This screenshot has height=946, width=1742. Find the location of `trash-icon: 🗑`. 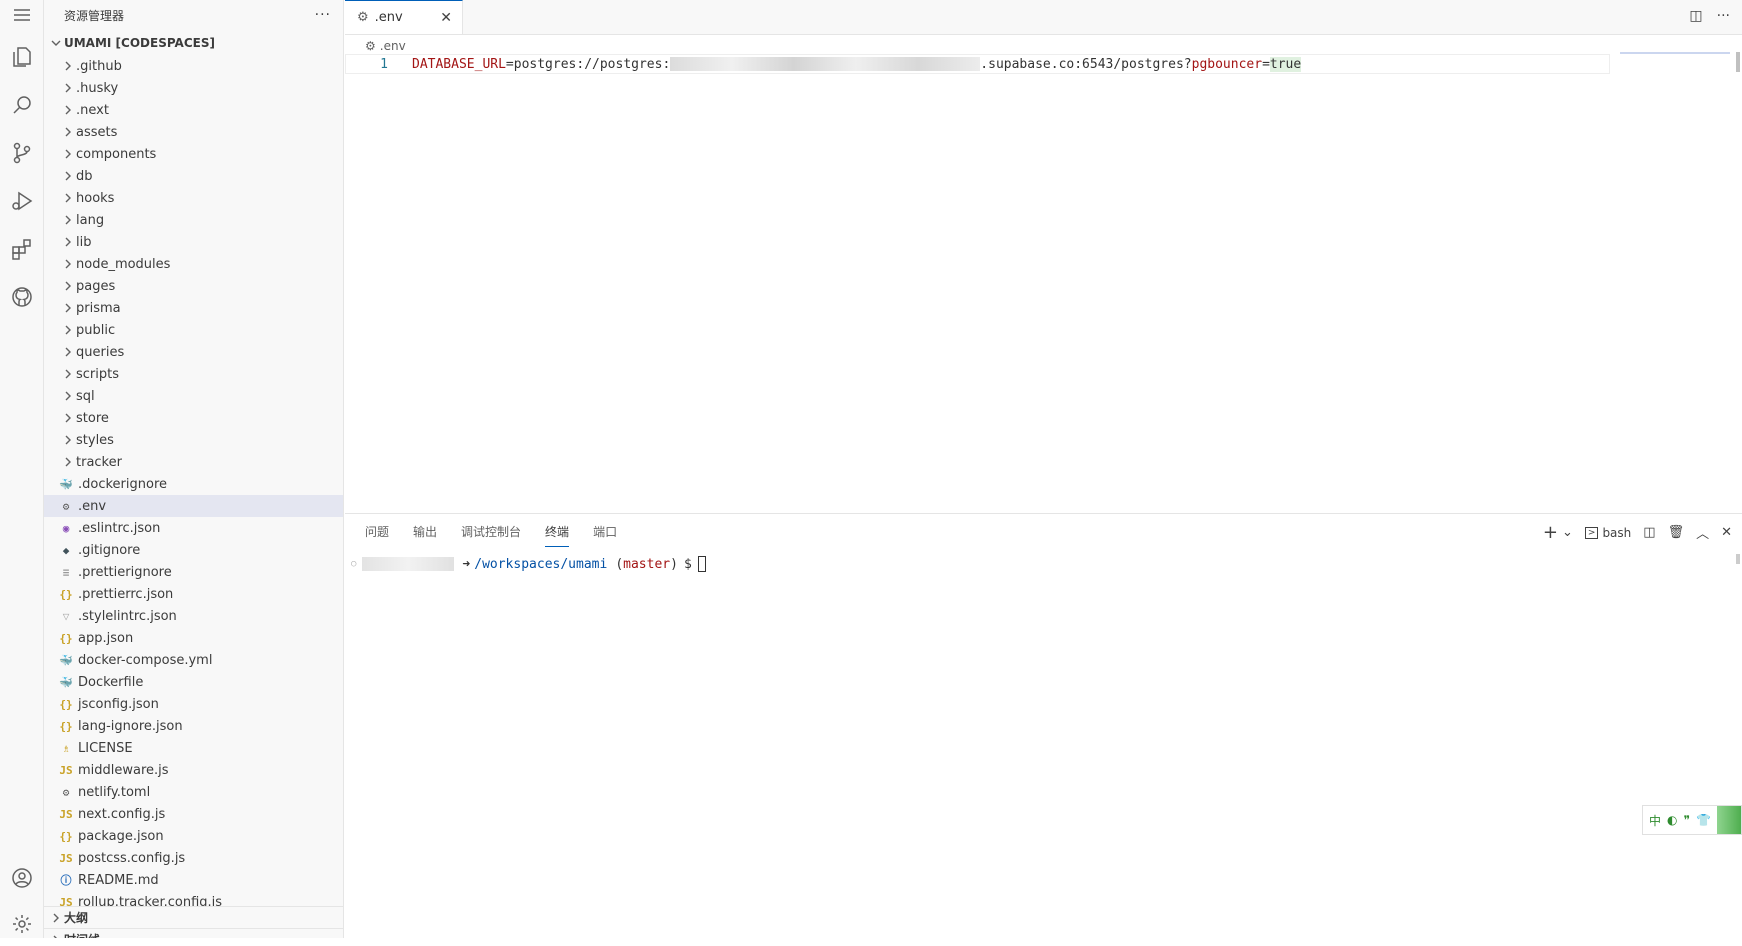

trash-icon: 🗑 is located at coordinates (1676, 532).